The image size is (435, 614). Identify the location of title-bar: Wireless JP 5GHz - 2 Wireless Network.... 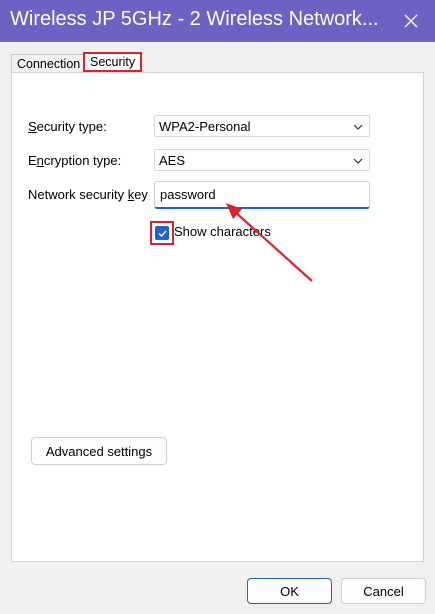
(217, 21).